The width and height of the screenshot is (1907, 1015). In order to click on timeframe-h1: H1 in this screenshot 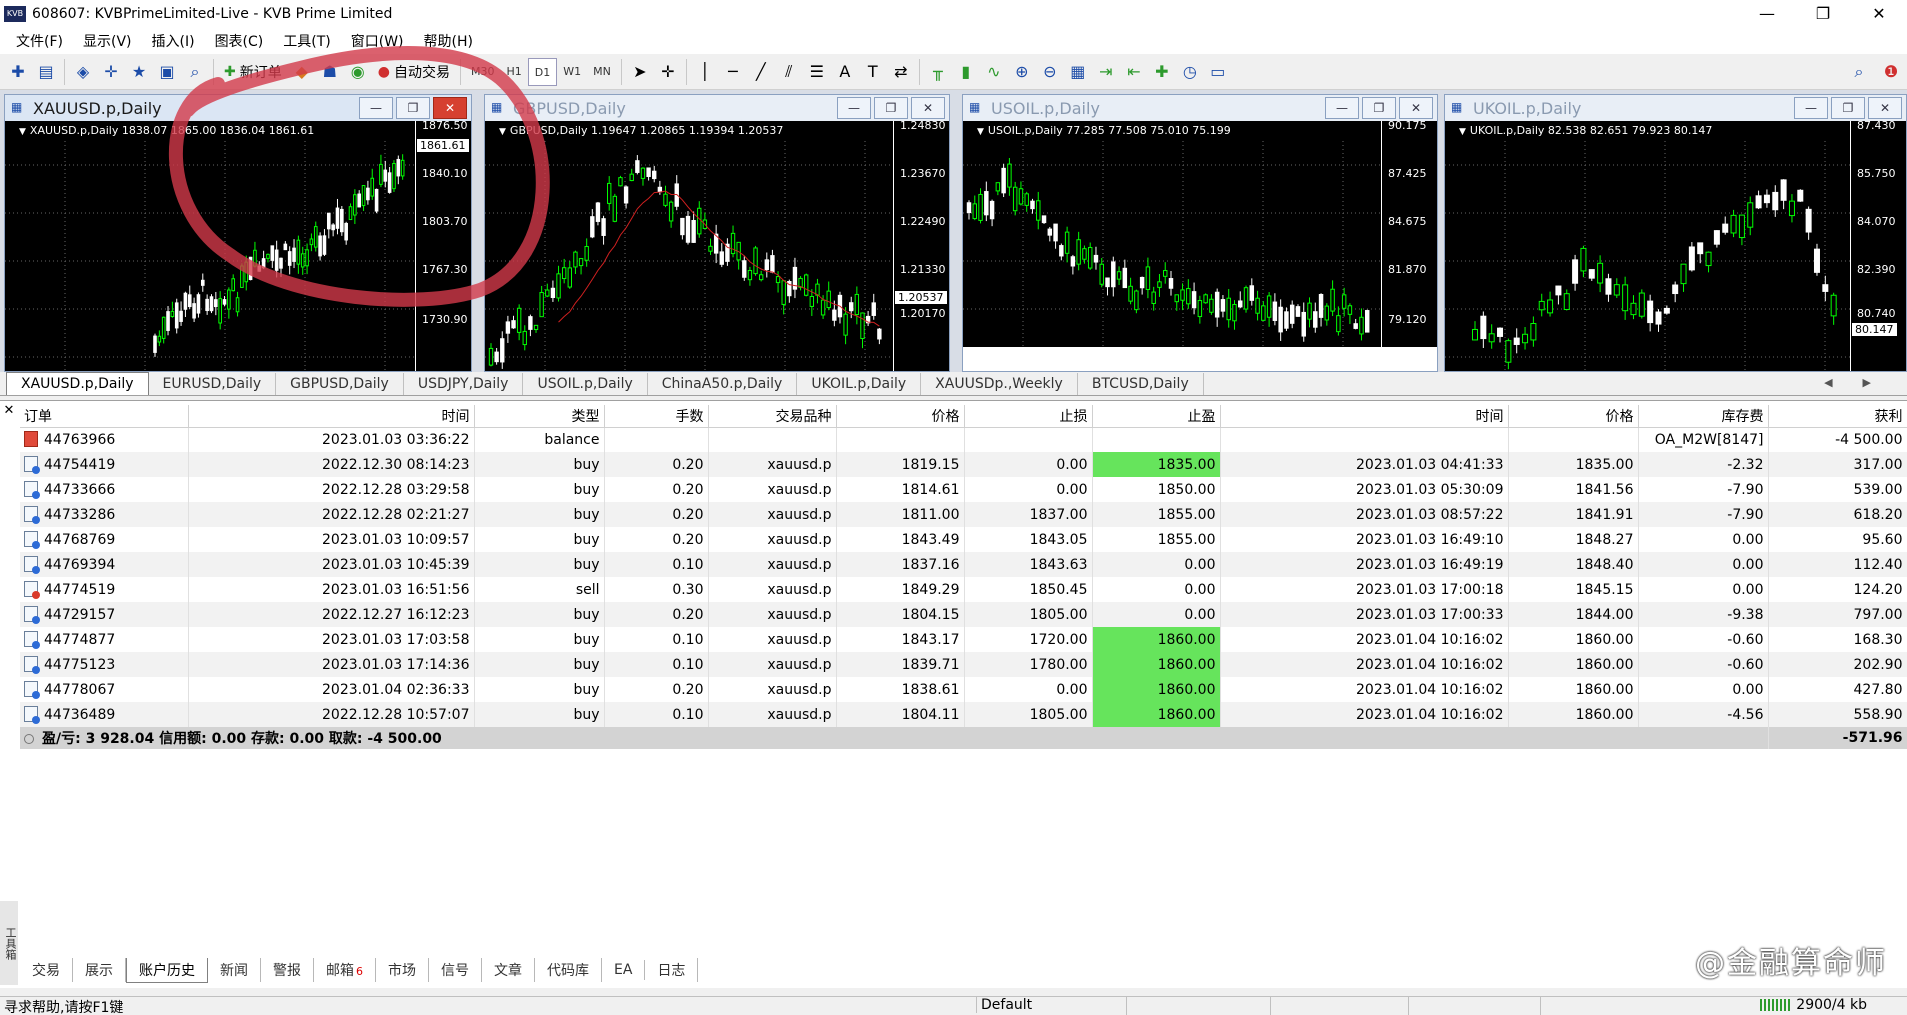, I will do `click(513, 72)`.